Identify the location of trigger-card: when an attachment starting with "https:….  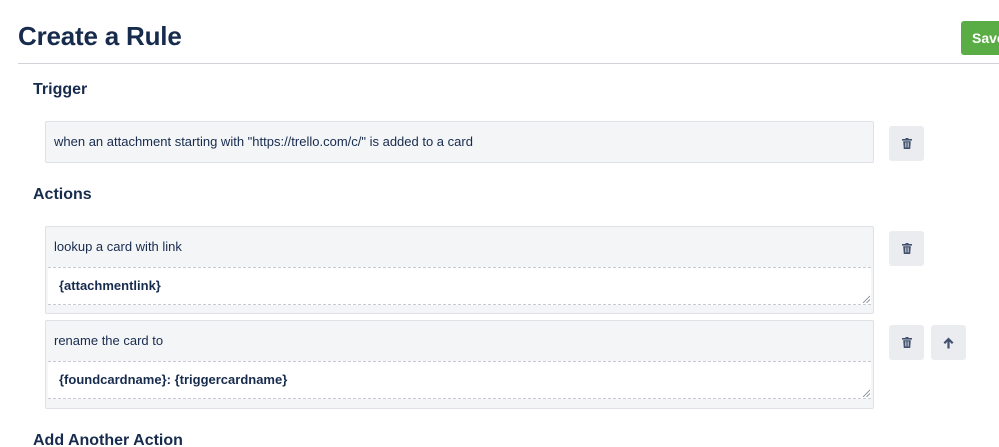
(459, 142).